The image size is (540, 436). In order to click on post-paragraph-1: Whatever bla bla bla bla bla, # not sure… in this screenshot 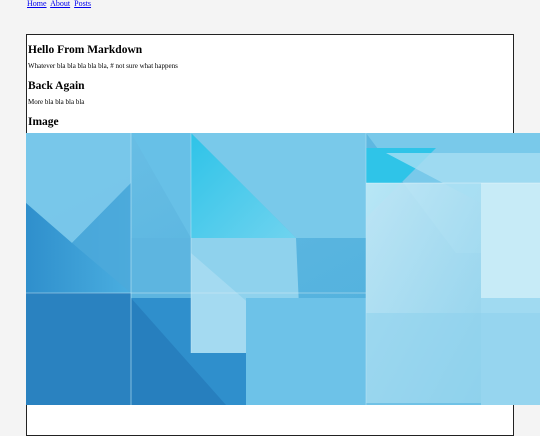, I will do `click(103, 66)`.